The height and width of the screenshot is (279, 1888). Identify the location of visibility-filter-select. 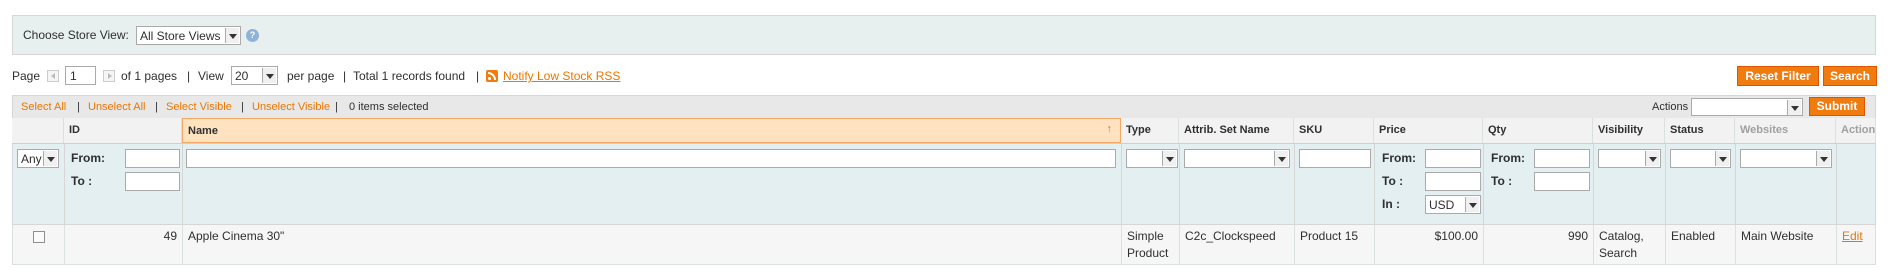
(1629, 158).